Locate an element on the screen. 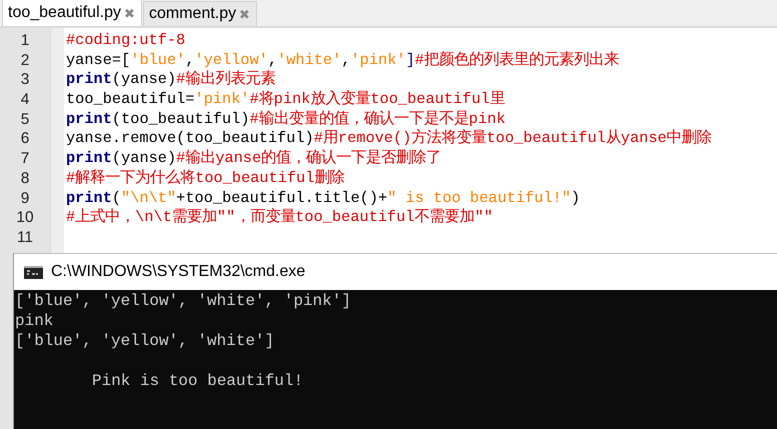  code-line: yanse=['blue','yellow','white','pink']#把颜色的列表里的元素列出来 is located at coordinates (343, 60).